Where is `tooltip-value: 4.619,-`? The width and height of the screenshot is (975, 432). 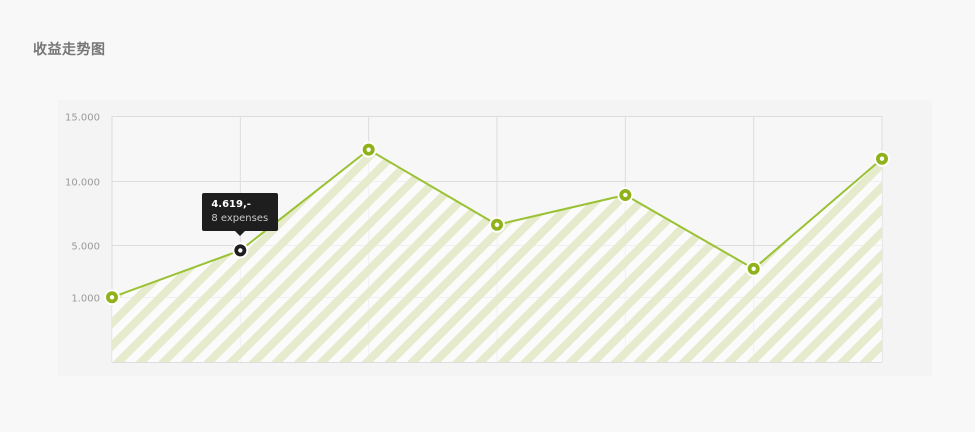
tooltip-value: 4.619,- is located at coordinates (231, 205).